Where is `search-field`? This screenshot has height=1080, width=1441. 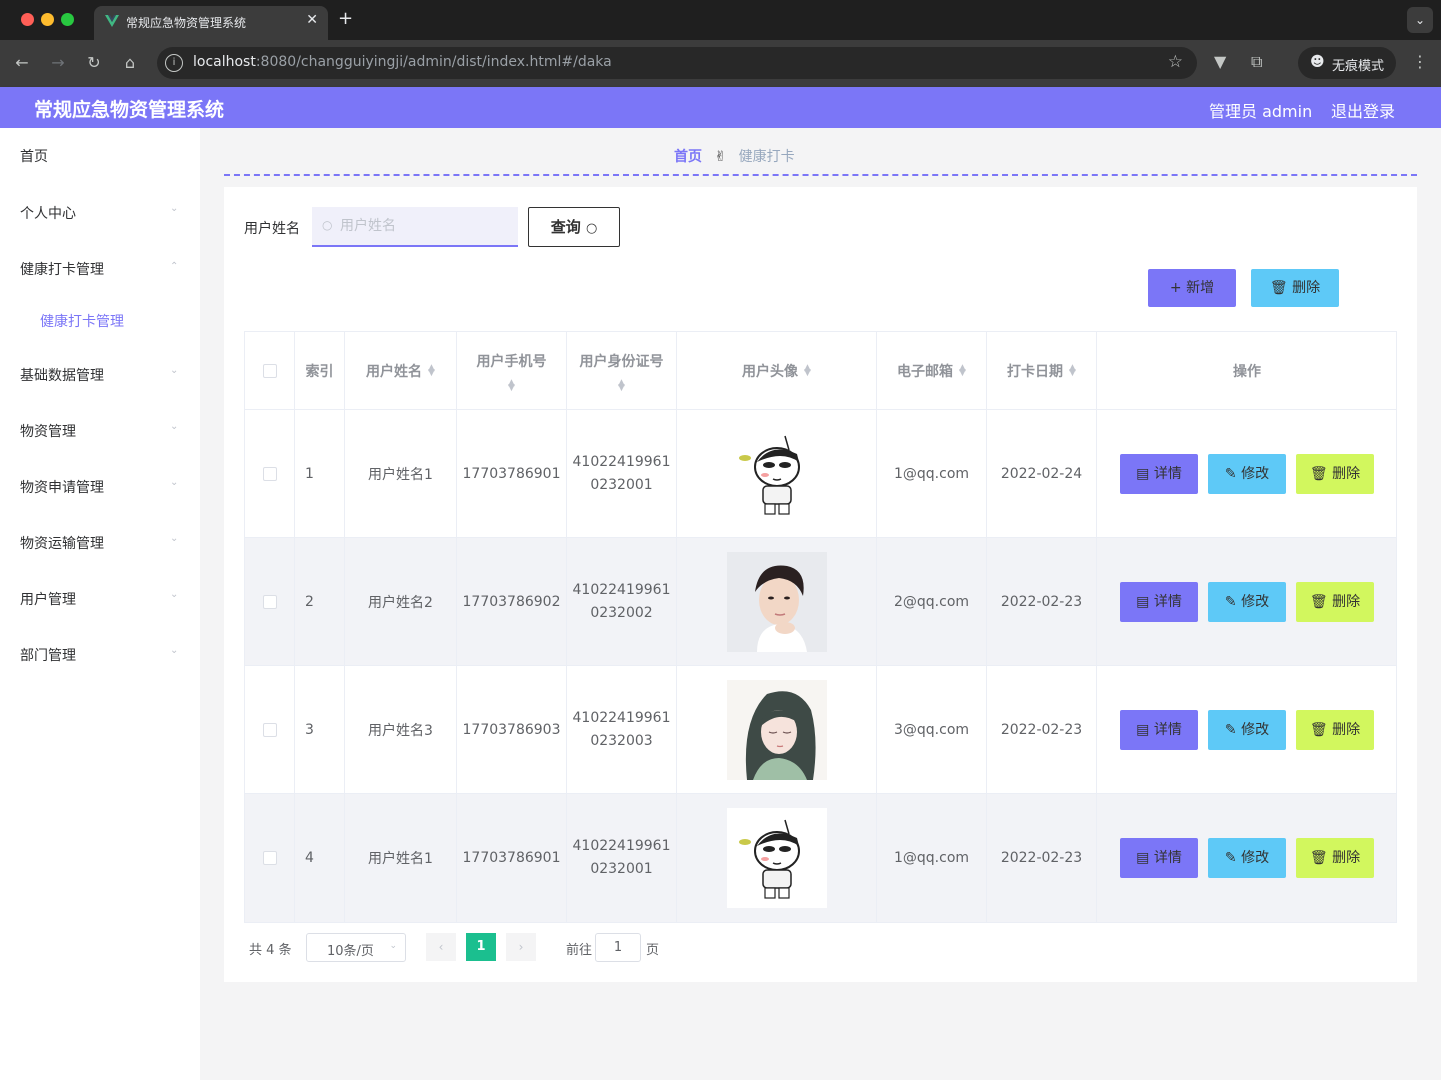
search-field is located at coordinates (425, 226).